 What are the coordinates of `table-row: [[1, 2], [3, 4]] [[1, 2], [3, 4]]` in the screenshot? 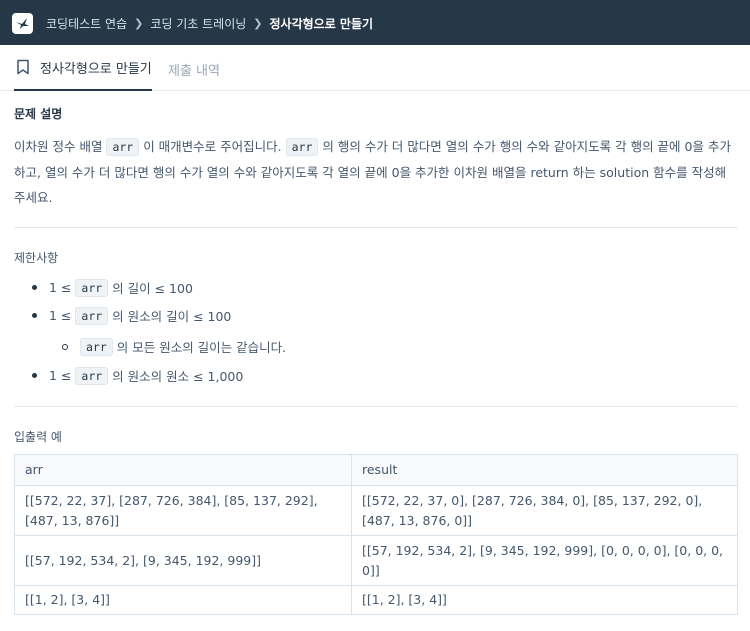 It's located at (376, 600).